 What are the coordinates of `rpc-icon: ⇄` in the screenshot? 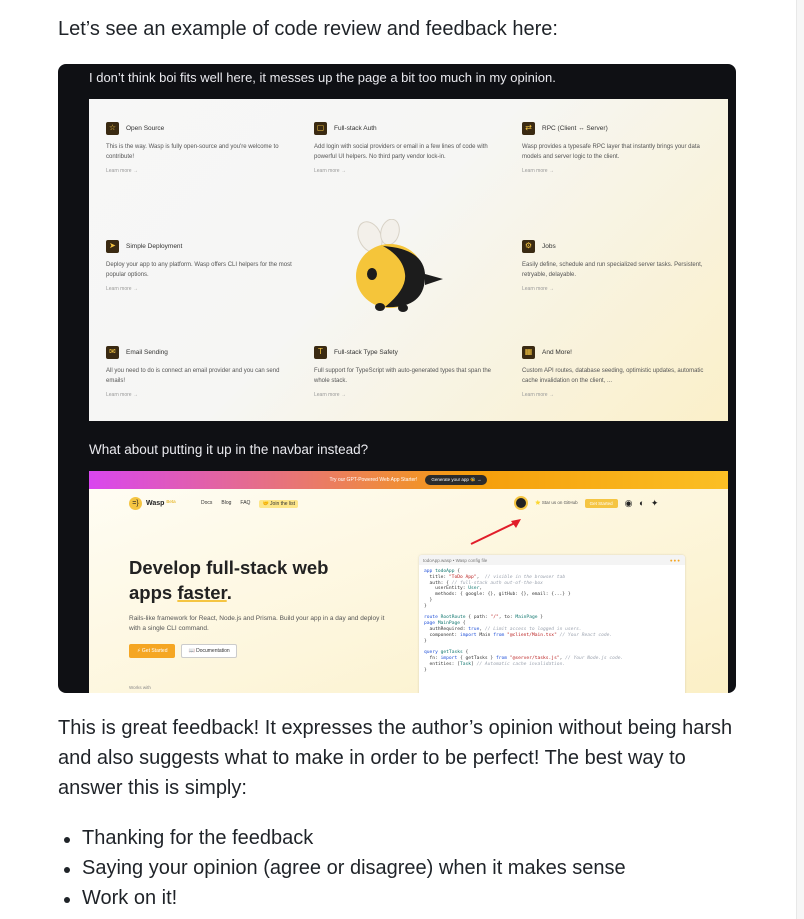 It's located at (528, 128).